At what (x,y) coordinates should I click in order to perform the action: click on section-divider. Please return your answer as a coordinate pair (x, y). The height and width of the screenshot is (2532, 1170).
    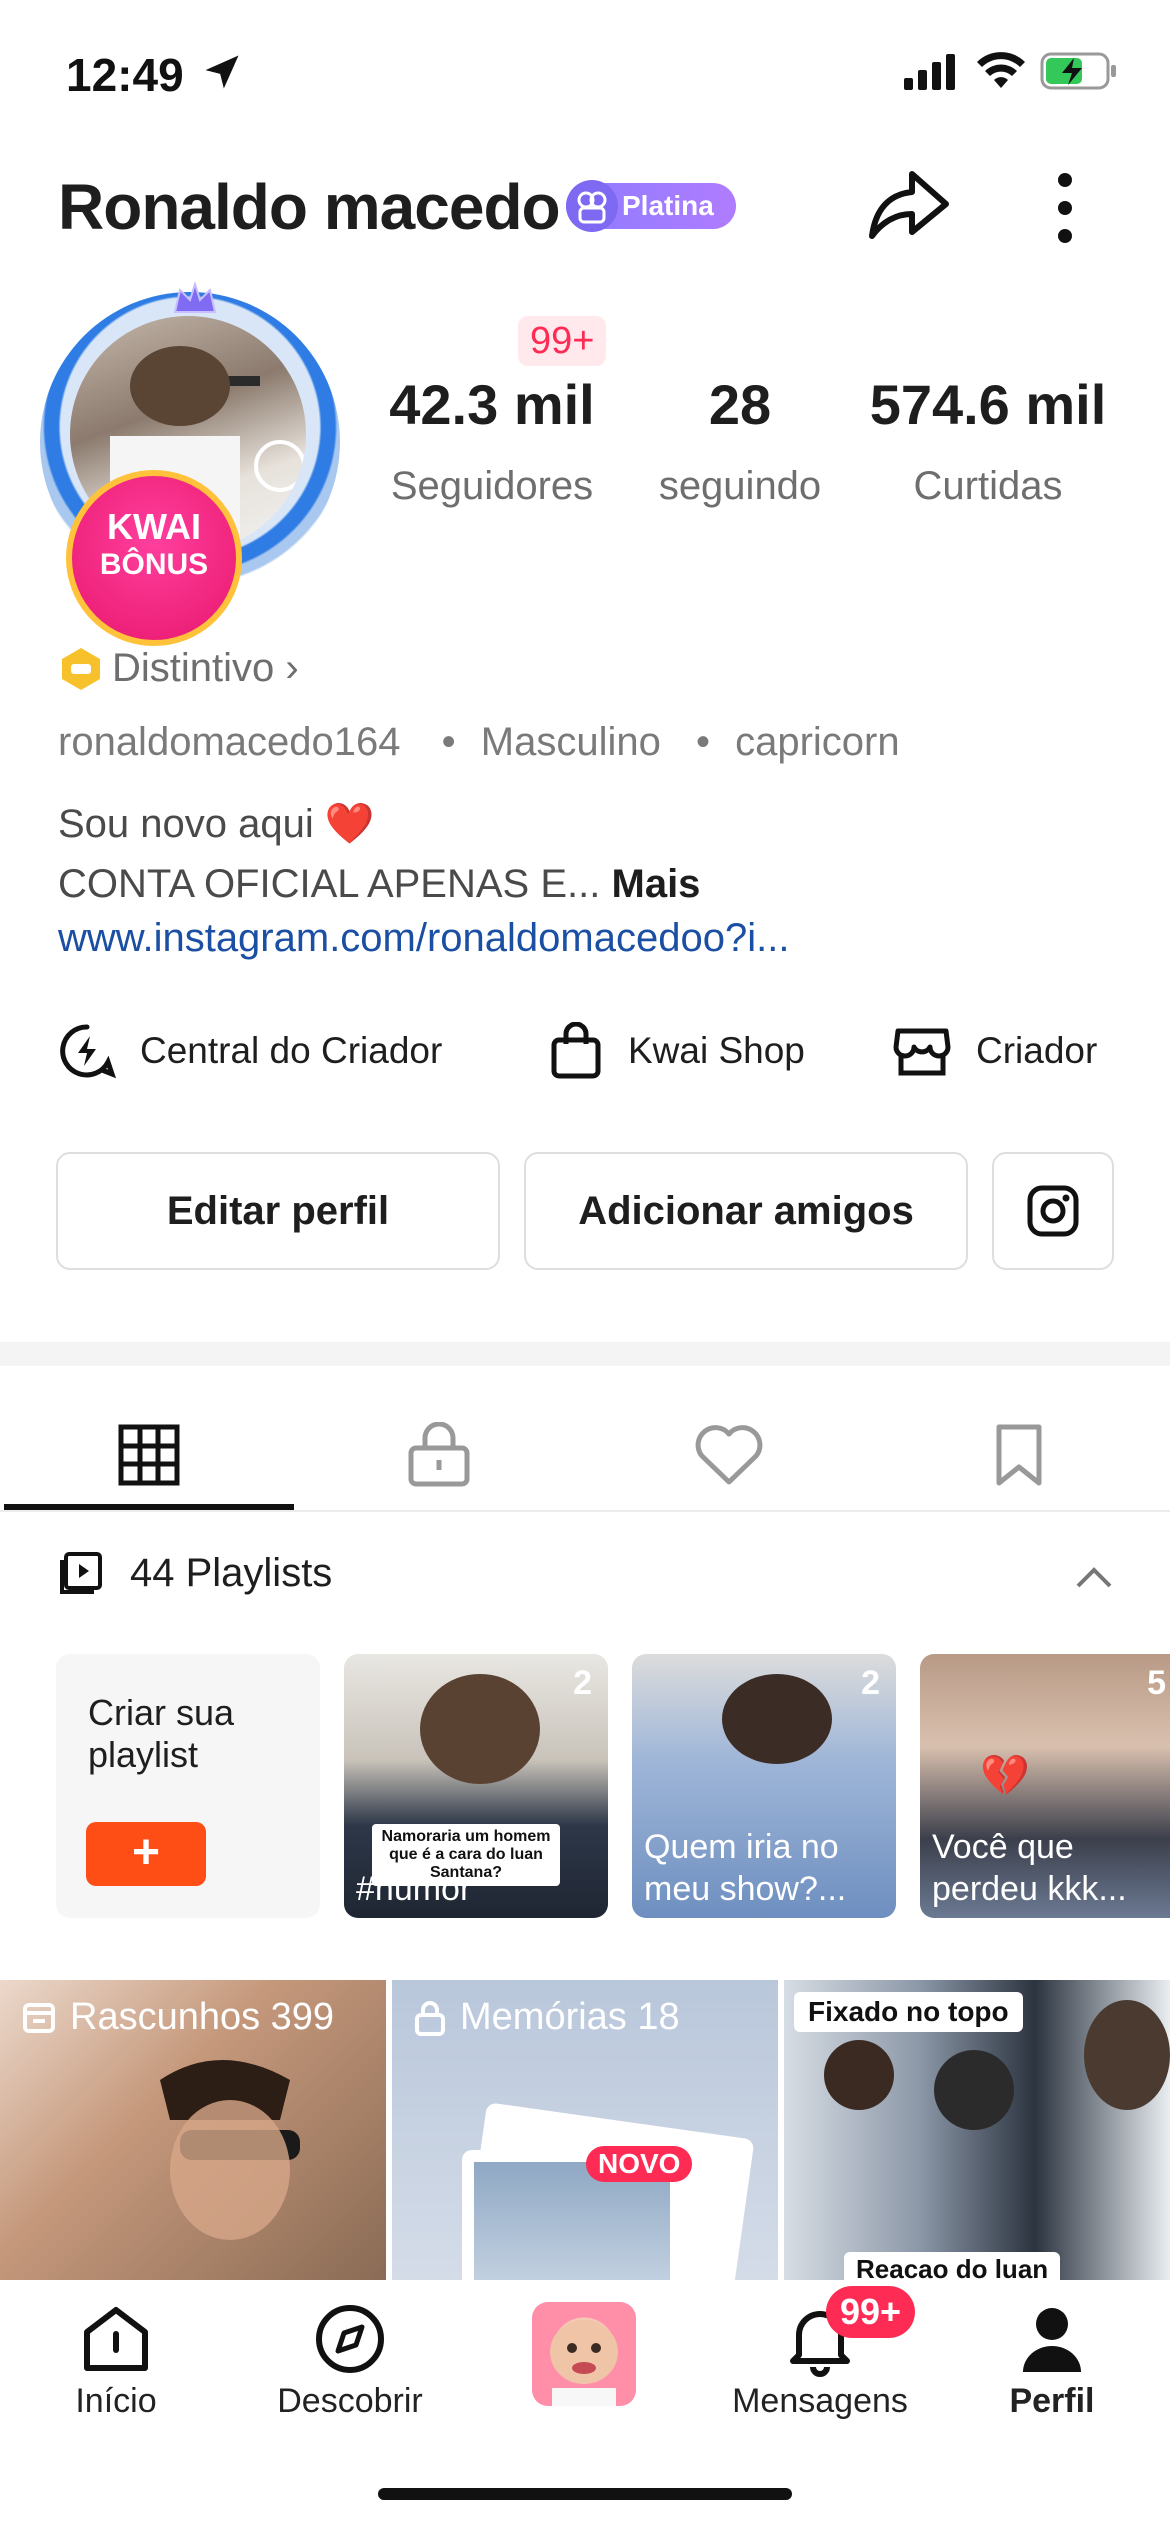
    Looking at the image, I should click on (585, 1354).